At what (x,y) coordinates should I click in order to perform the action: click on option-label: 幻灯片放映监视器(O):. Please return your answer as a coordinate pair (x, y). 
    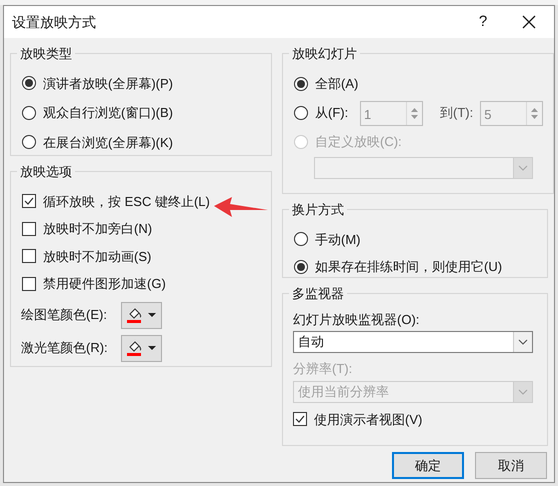
    Looking at the image, I should click on (356, 319).